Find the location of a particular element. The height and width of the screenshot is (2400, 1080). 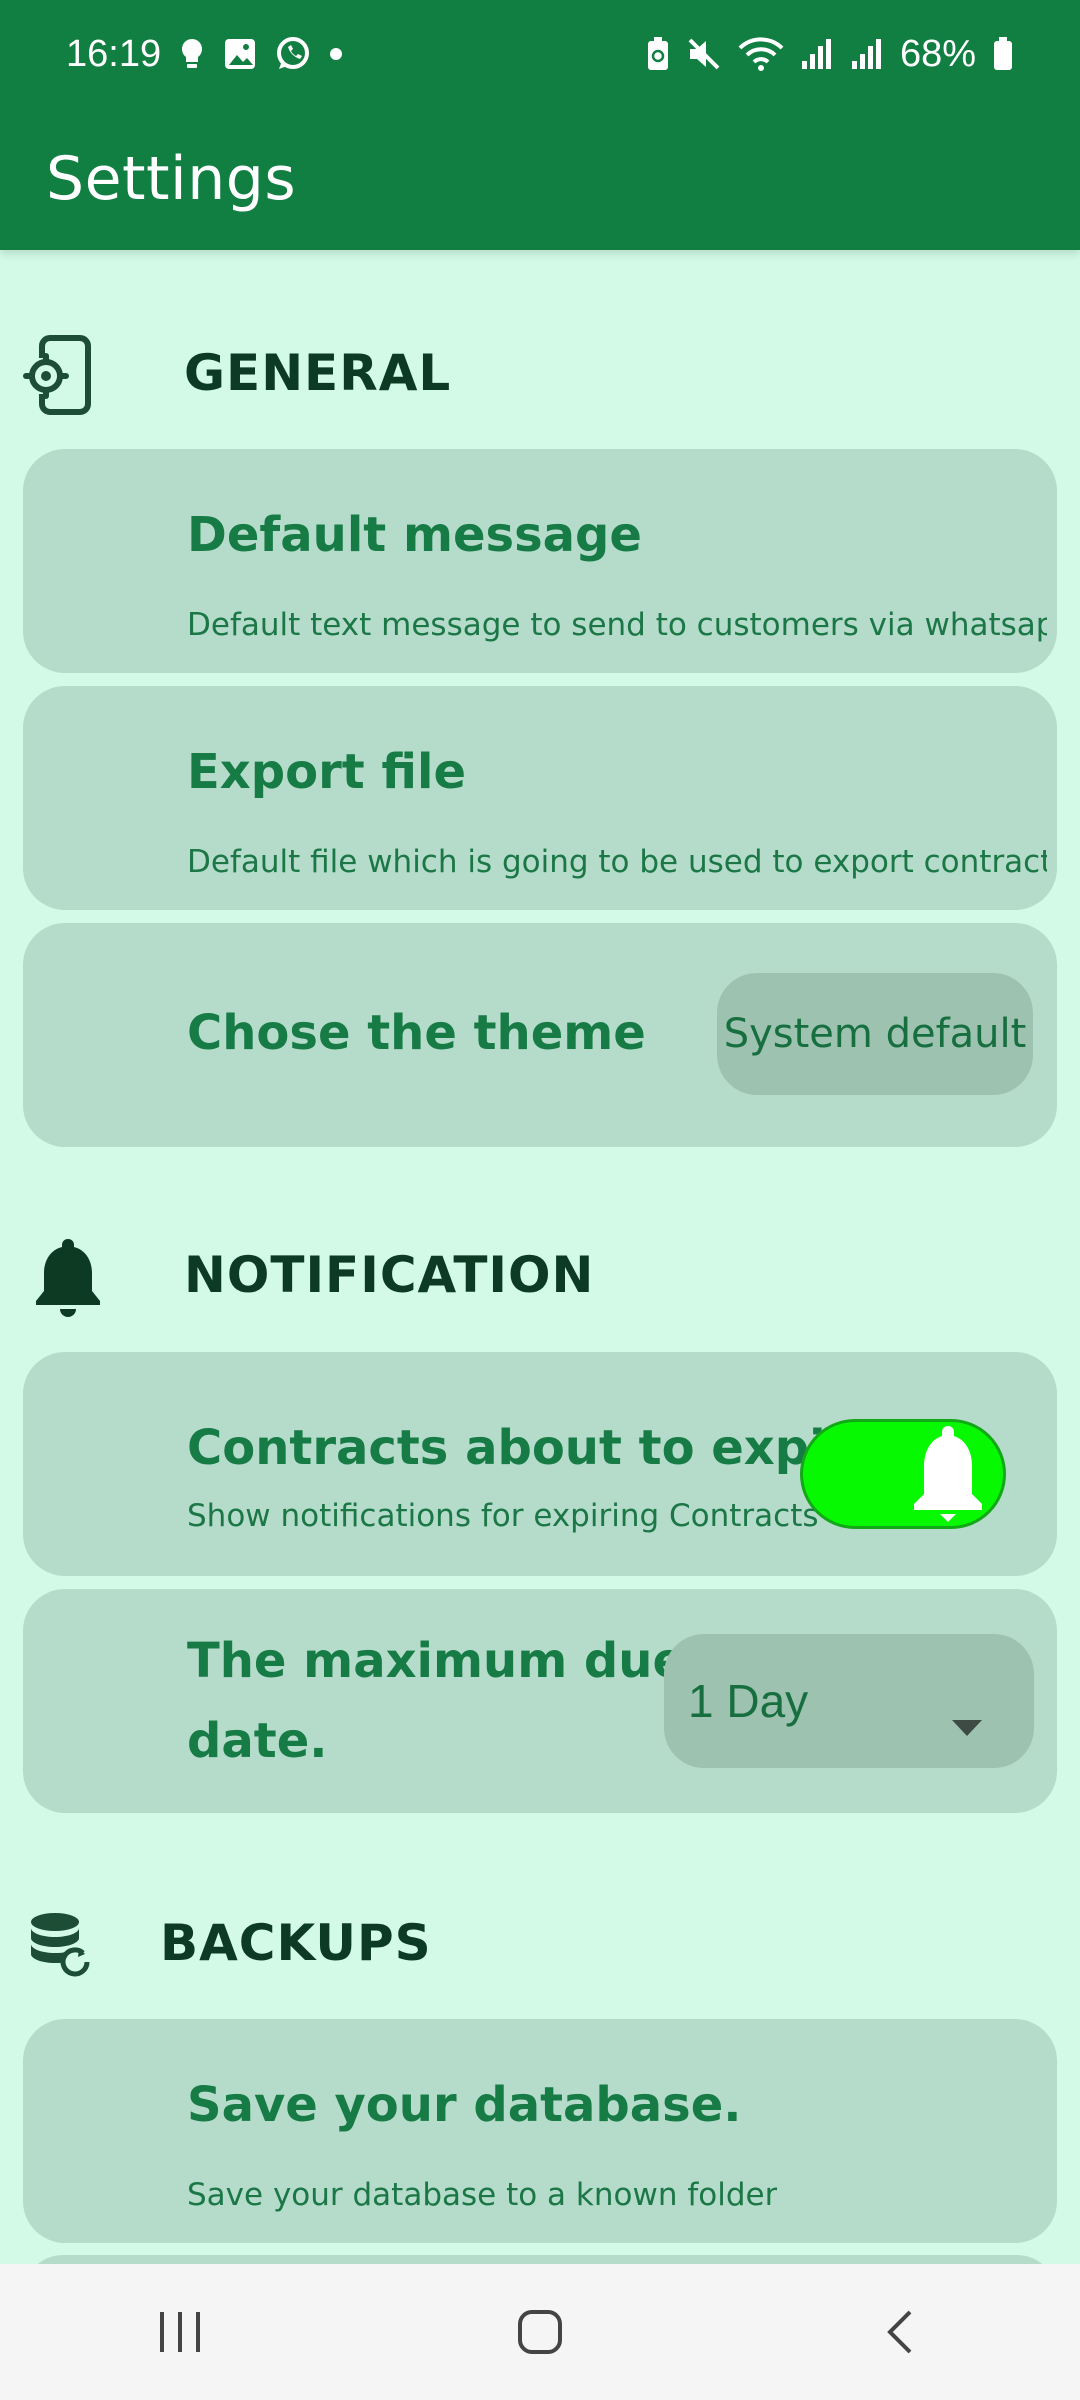

home-button is located at coordinates (540, 2332).